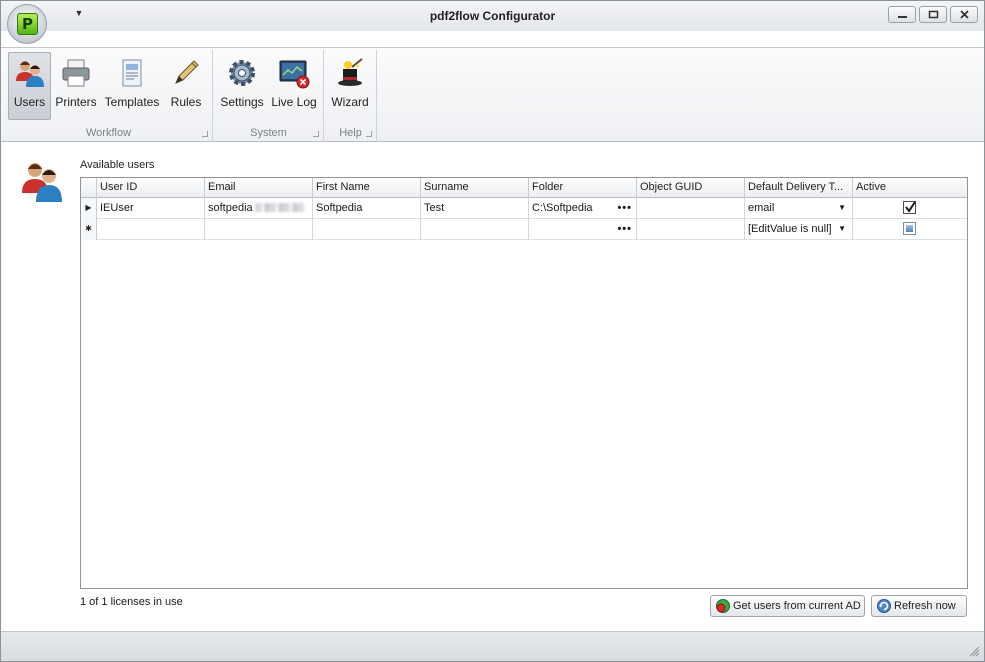  What do you see at coordinates (797, 606) in the screenshot?
I see `get-users-from-ad-label: Get users from current AD` at bounding box center [797, 606].